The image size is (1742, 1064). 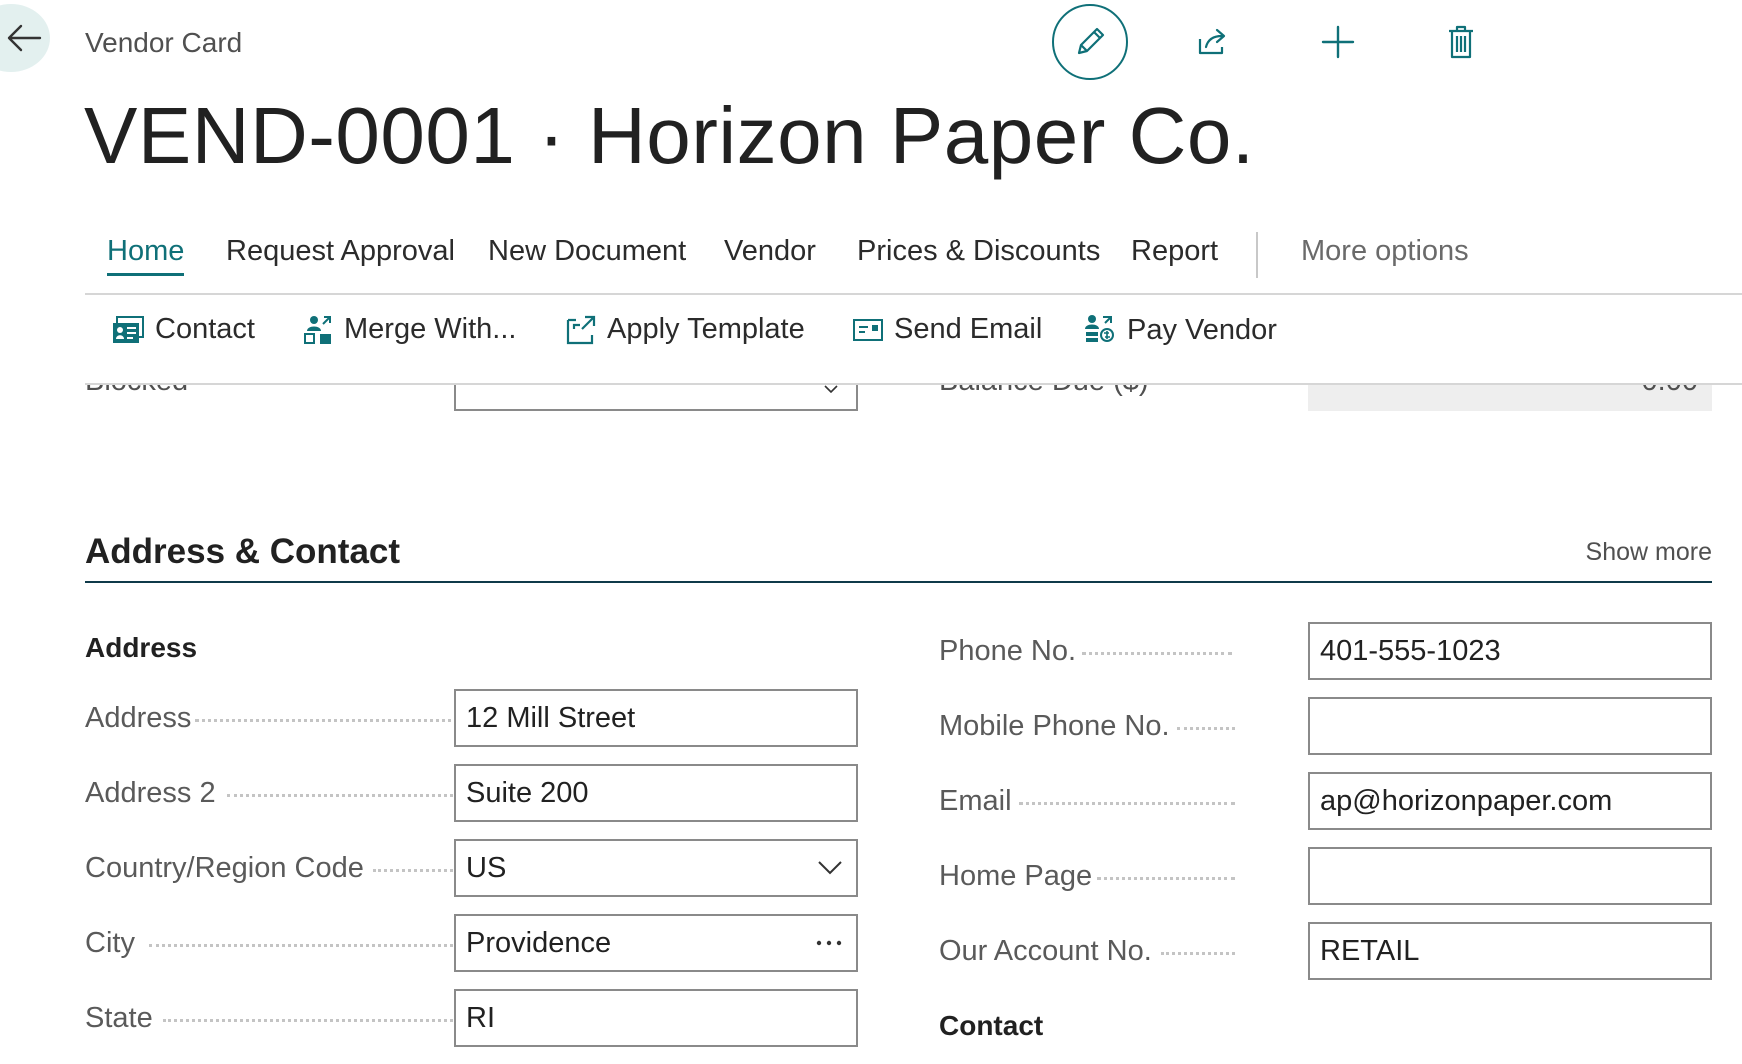 What do you see at coordinates (1670, 391) in the screenshot?
I see `balance-due-amount: 0.00` at bounding box center [1670, 391].